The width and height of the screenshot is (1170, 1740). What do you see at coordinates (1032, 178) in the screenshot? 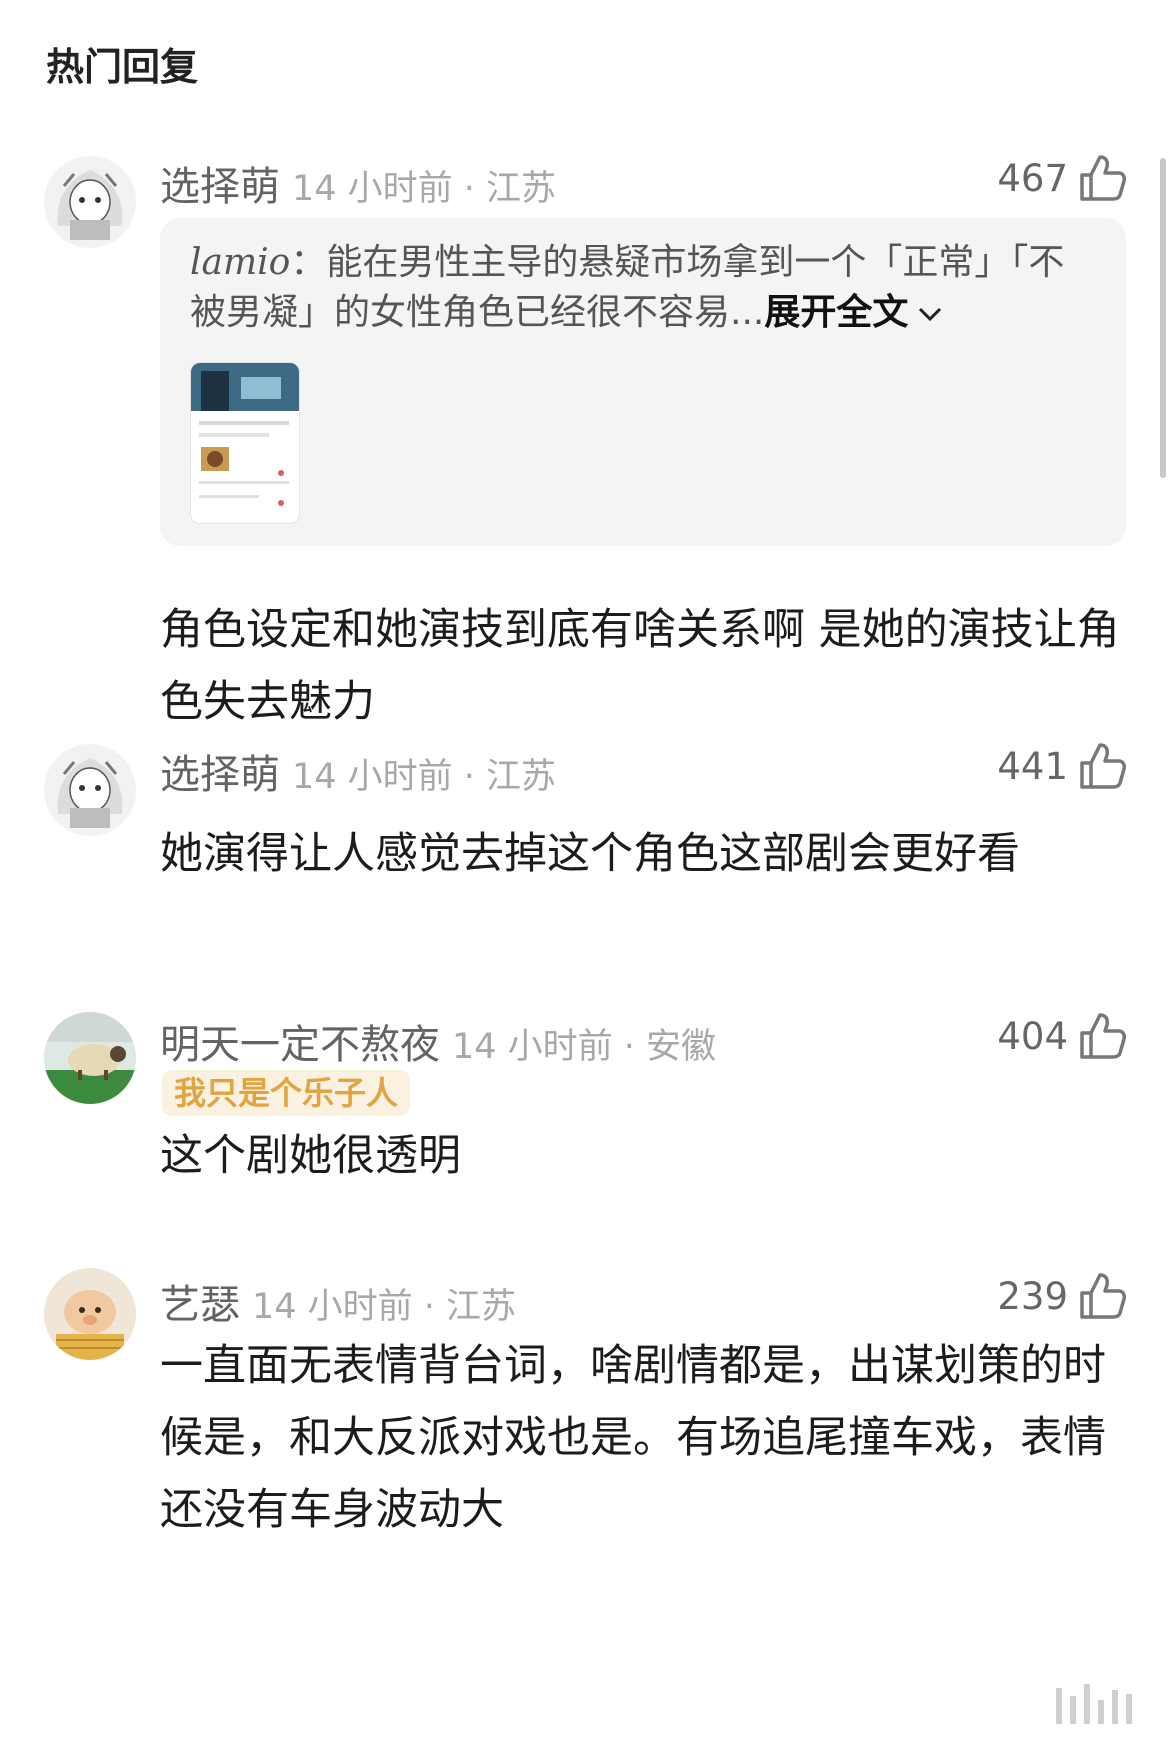
I see `like-count: 467` at bounding box center [1032, 178].